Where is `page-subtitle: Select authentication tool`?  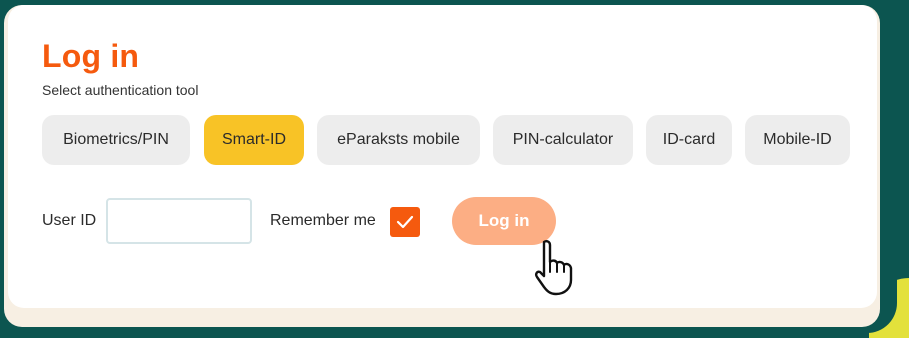
page-subtitle: Select authentication tool is located at coordinates (120, 90).